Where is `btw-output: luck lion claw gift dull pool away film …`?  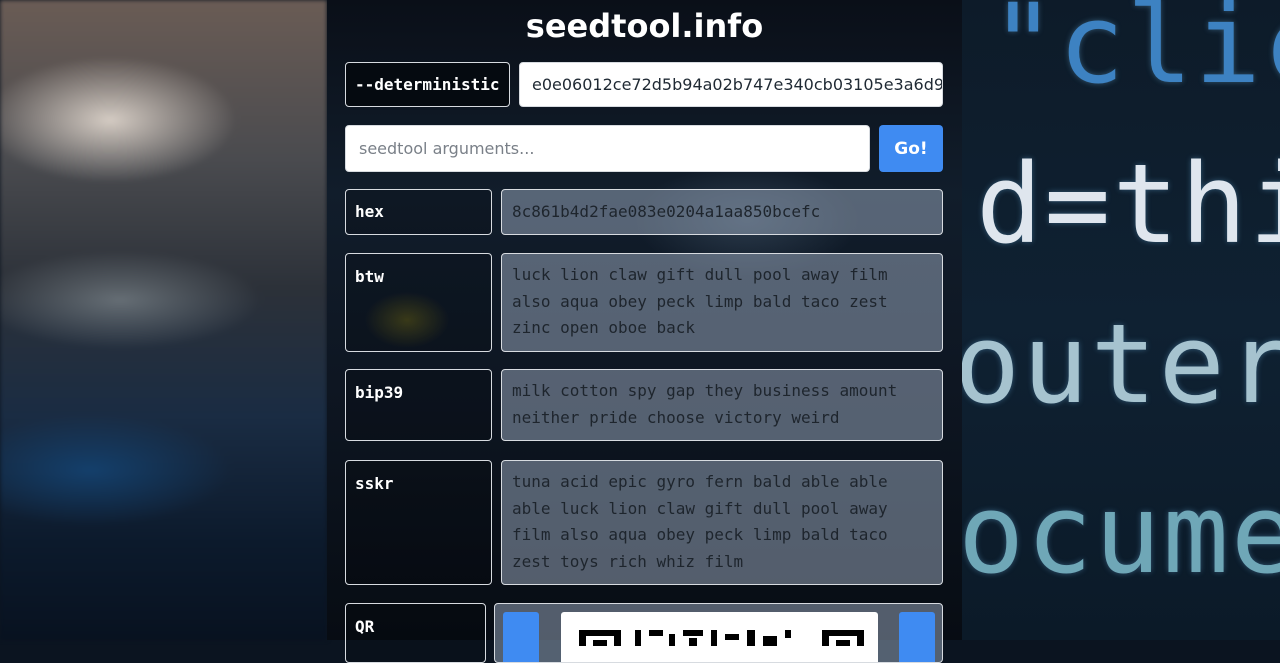
btw-output: luck lion claw gift dull pool away film … is located at coordinates (722, 302).